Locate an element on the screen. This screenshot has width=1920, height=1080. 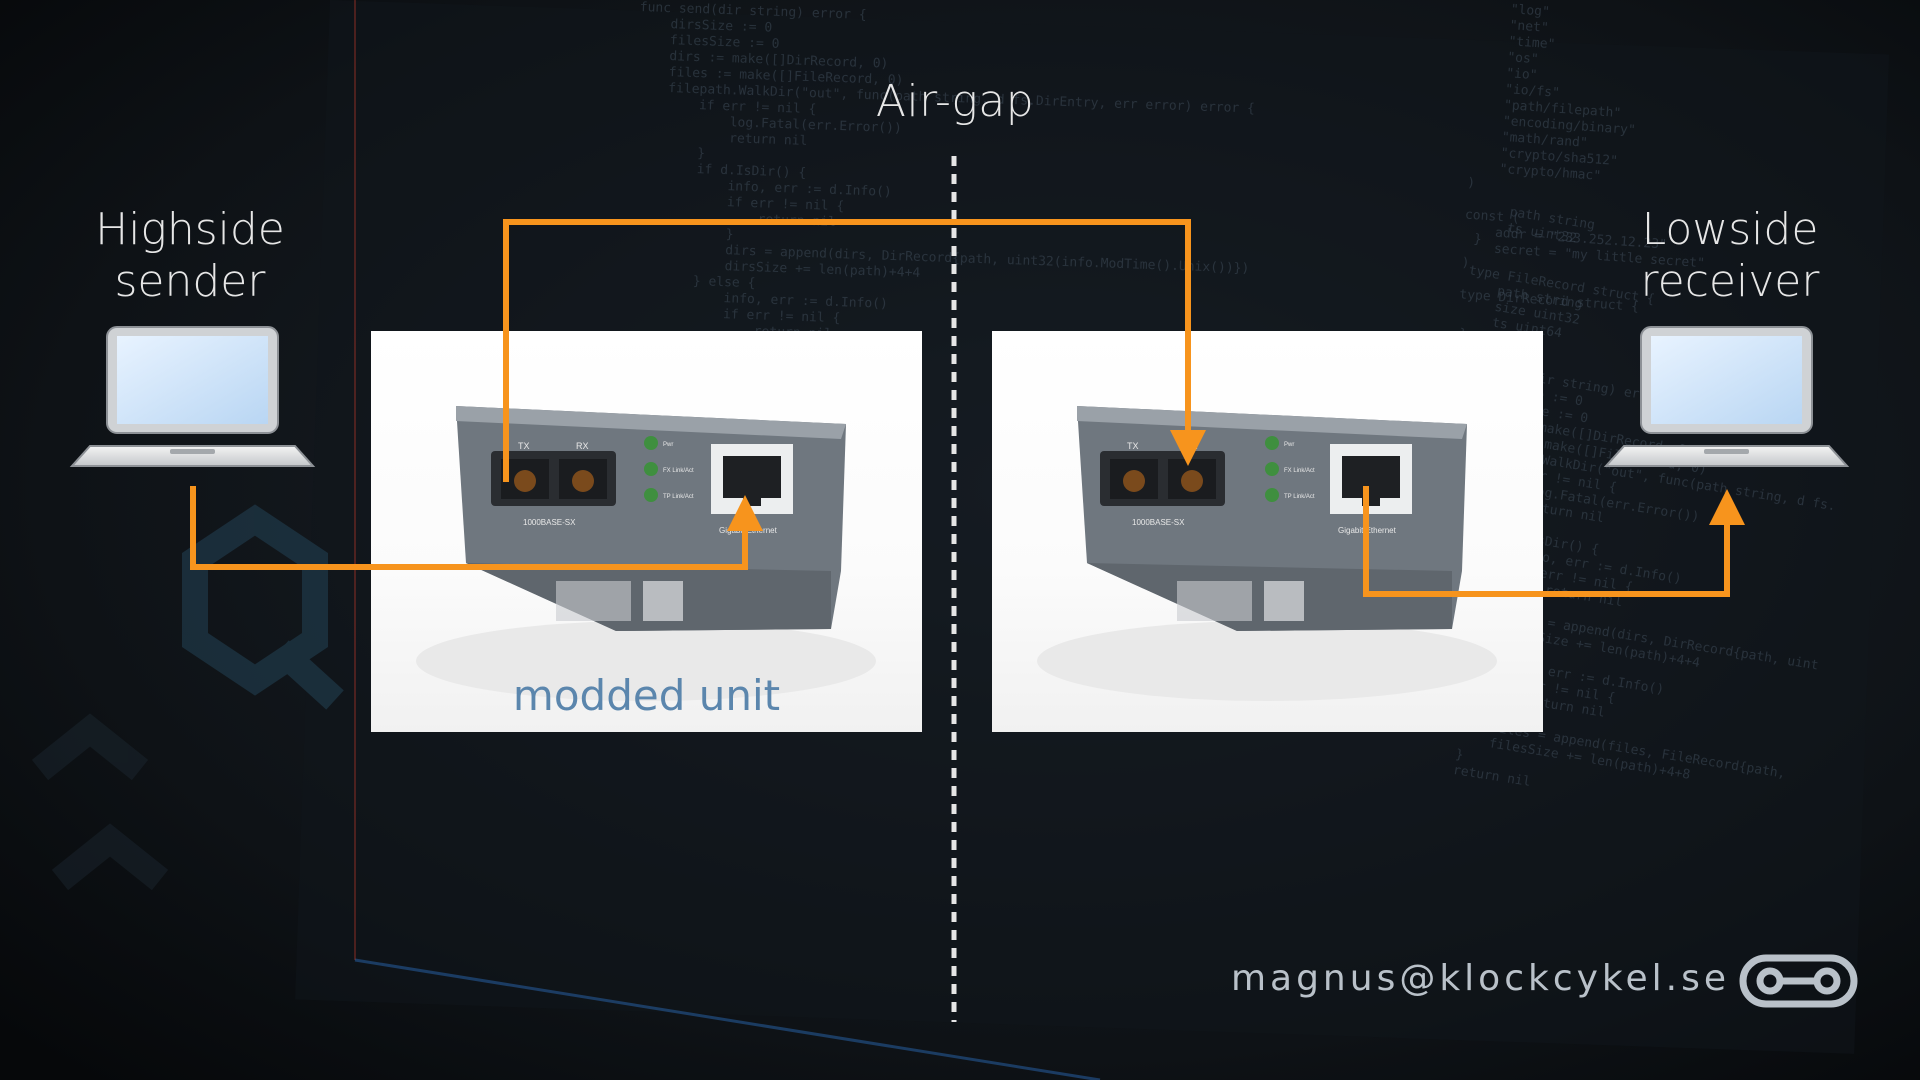
highside-sender-label: Highside sender is located at coordinates (190, 256).